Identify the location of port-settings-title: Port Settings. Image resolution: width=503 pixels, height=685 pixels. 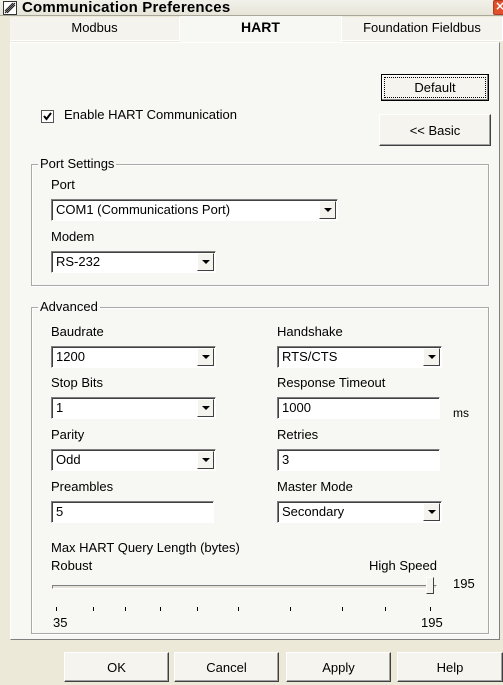
(77, 163).